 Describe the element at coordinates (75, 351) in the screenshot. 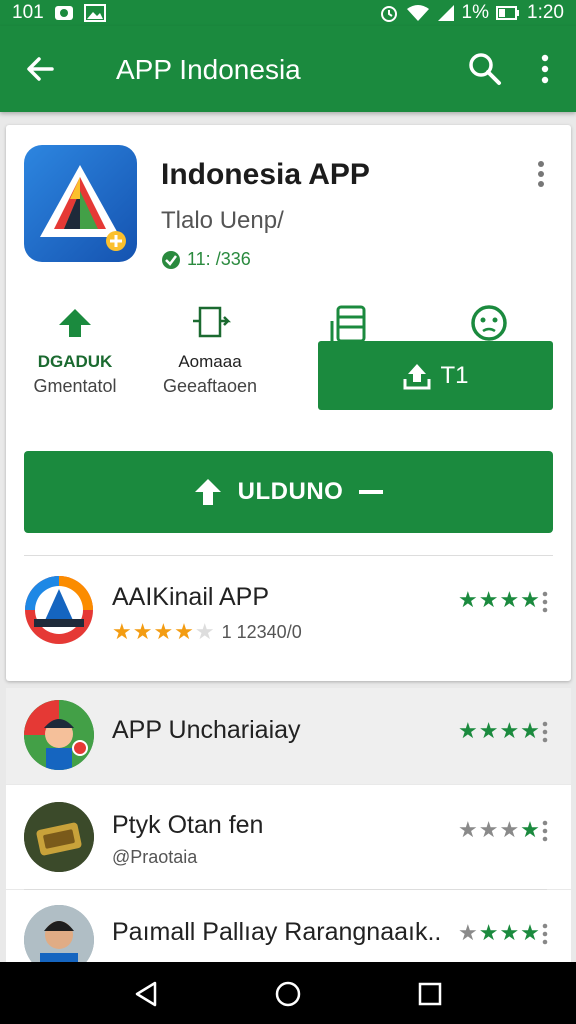

I see `stat-downloads: DGADUK Gmentatol` at that location.